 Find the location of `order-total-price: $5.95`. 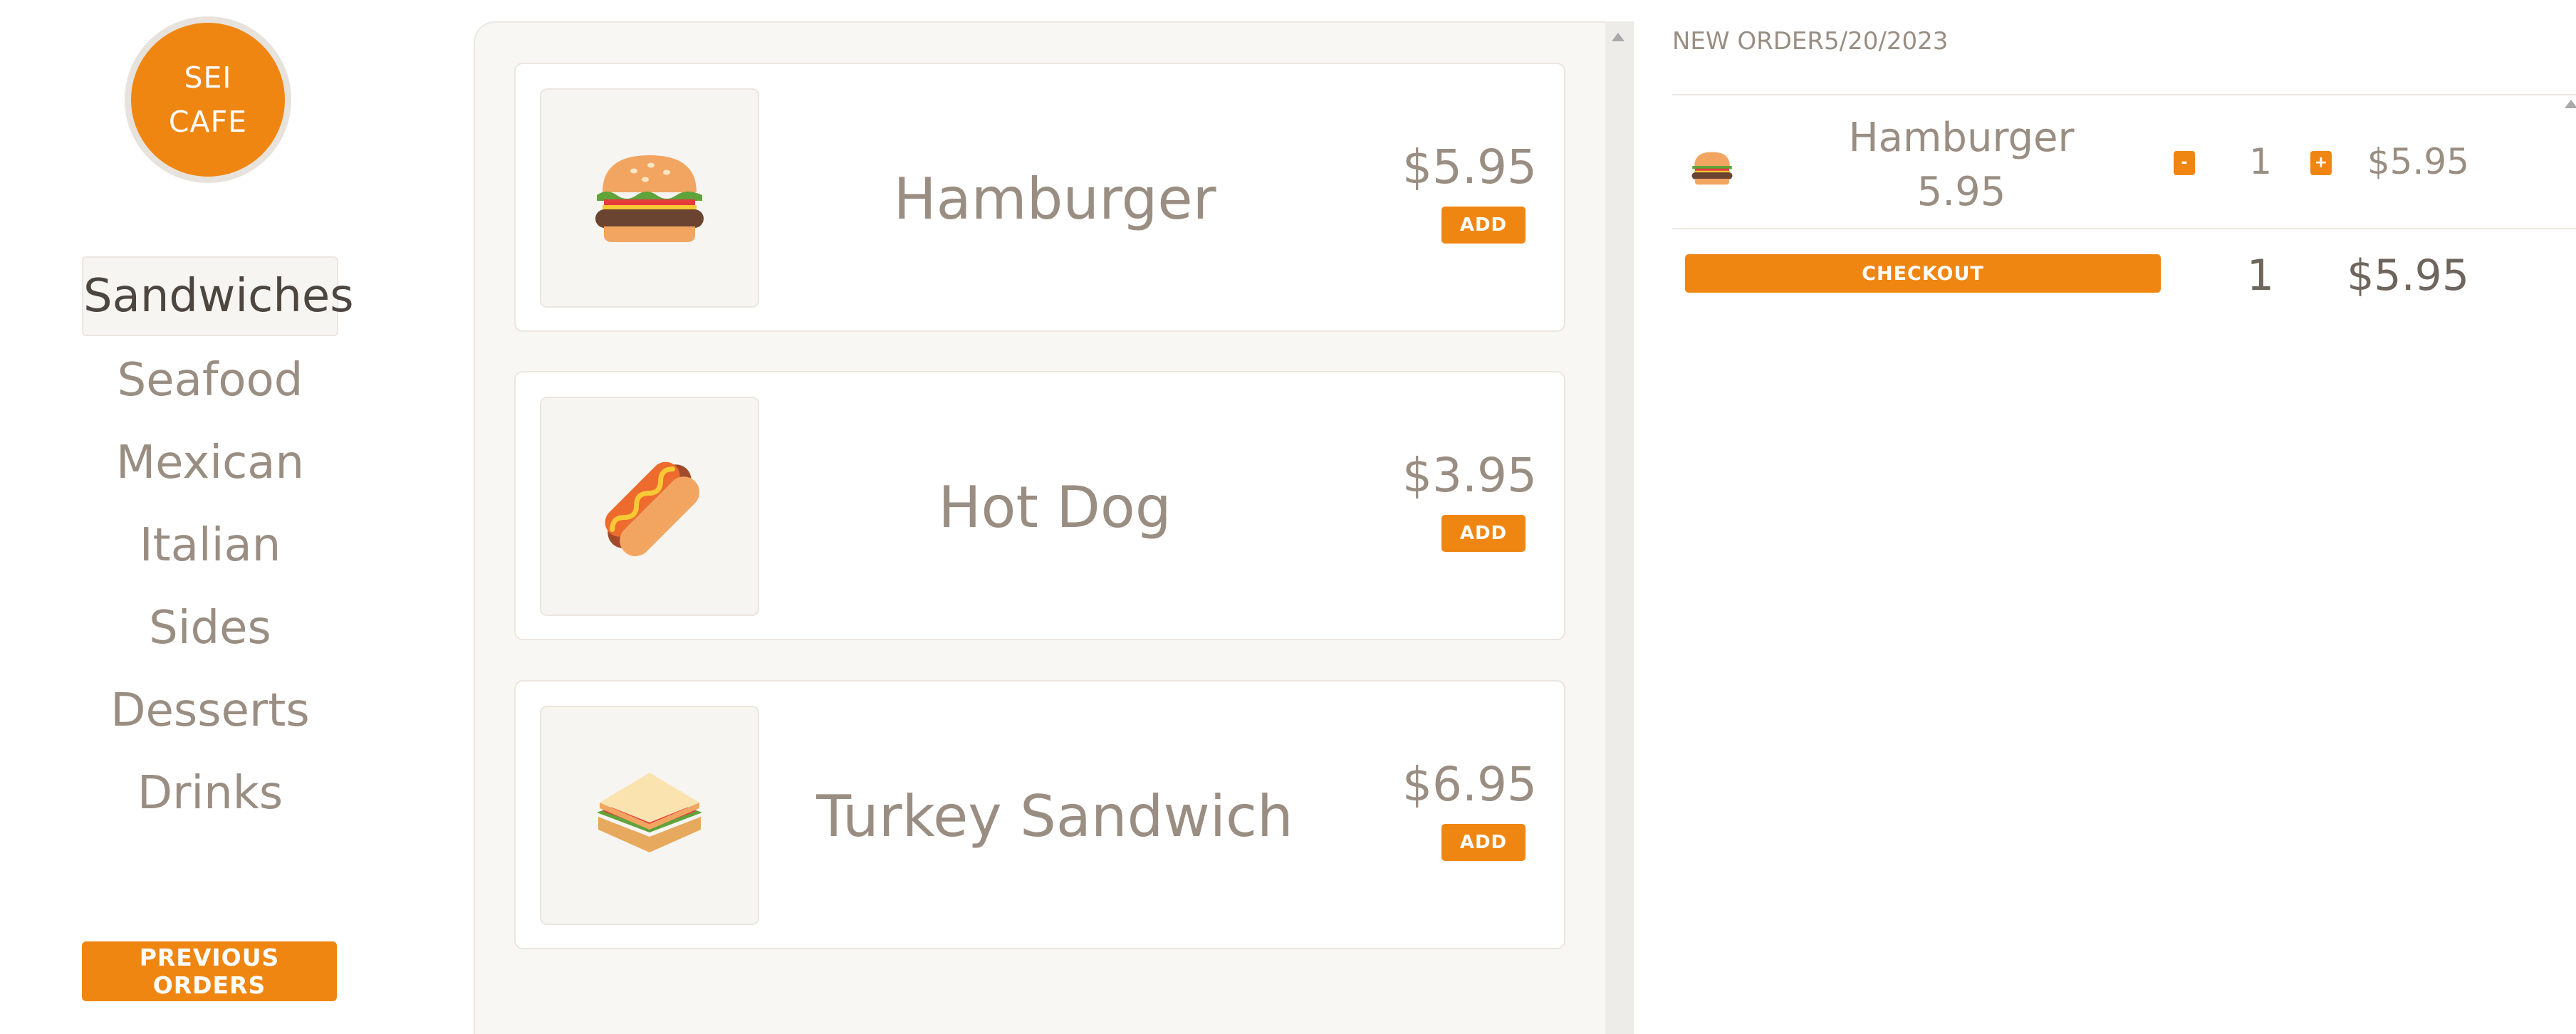

order-total-price: $5.95 is located at coordinates (2408, 276).